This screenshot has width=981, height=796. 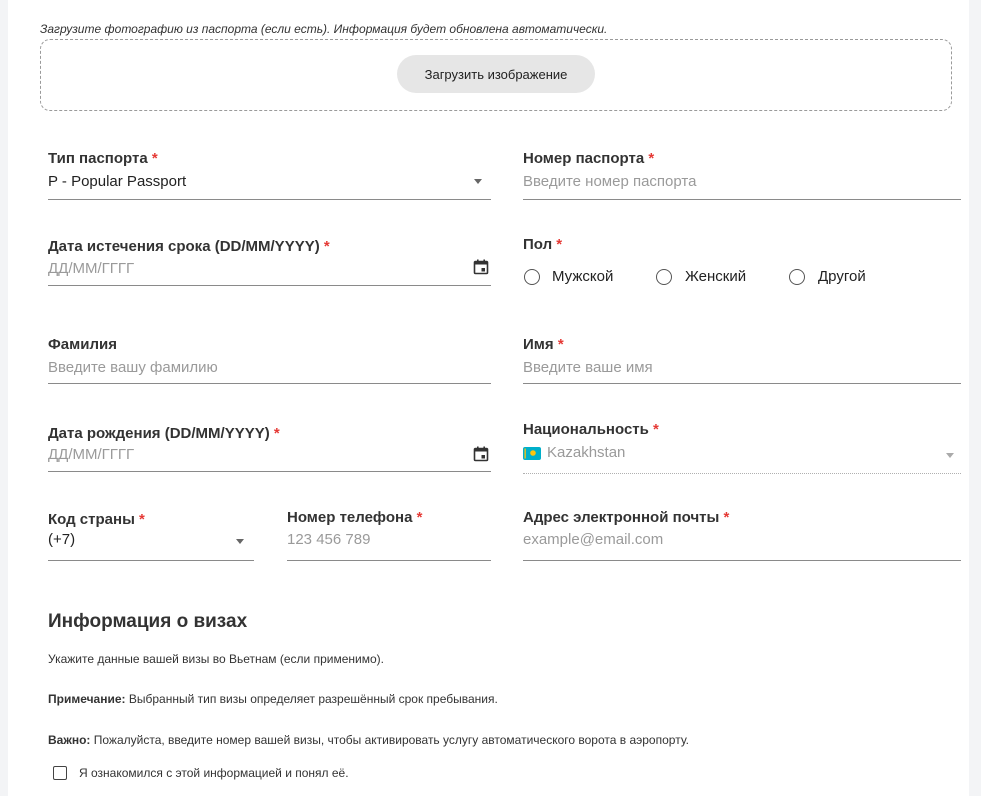 I want to click on nationality-underline, so click(x=742, y=473).